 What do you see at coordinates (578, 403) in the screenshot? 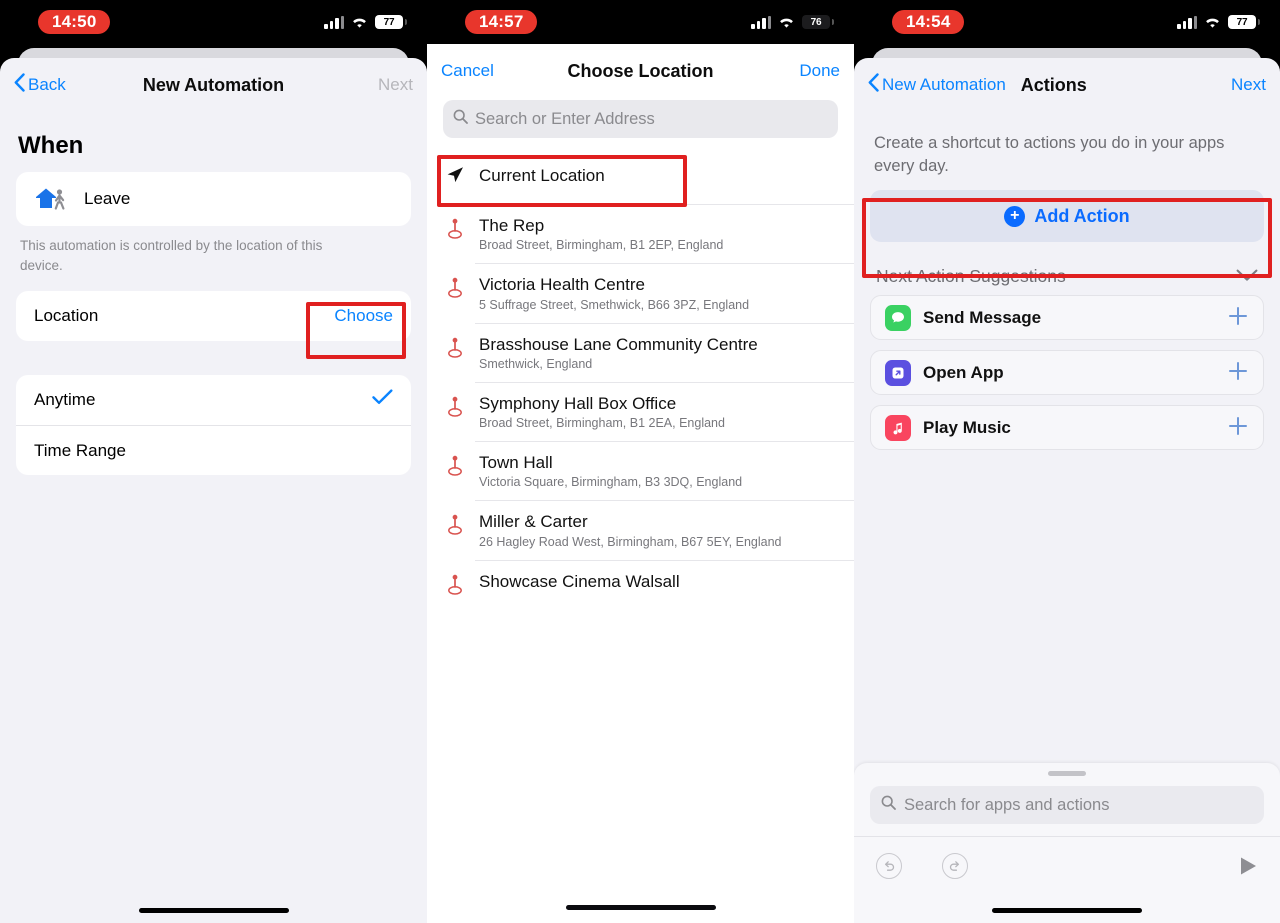
I see `list-item-title: Symphony Hall Box Office` at bounding box center [578, 403].